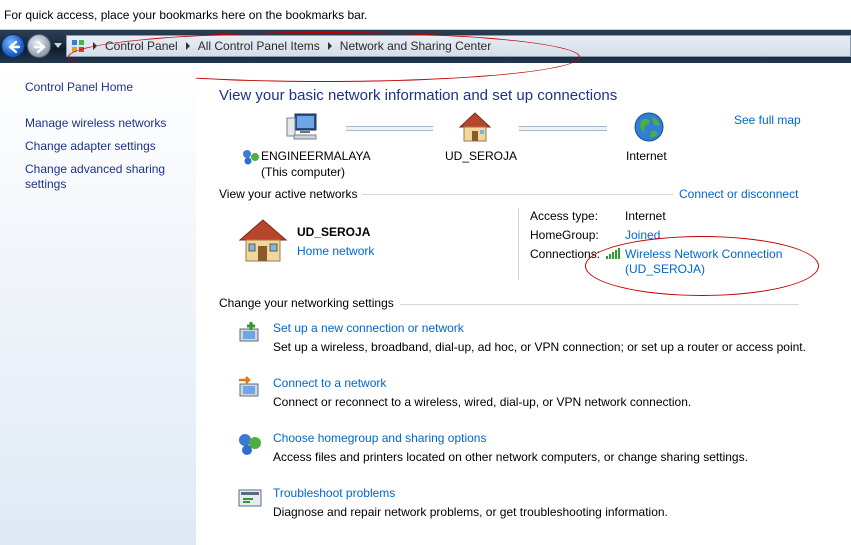  What do you see at coordinates (379, 438) in the screenshot?
I see `homegroup-sharing-link: Choose homegroup and sharing options` at bounding box center [379, 438].